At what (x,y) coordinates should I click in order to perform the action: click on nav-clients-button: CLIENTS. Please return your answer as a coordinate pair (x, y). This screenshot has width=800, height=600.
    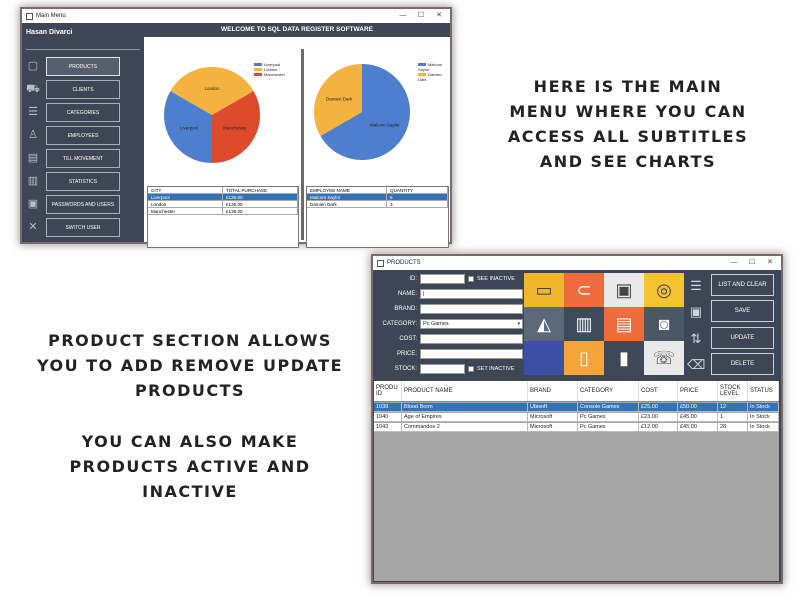
    Looking at the image, I should click on (83, 89).